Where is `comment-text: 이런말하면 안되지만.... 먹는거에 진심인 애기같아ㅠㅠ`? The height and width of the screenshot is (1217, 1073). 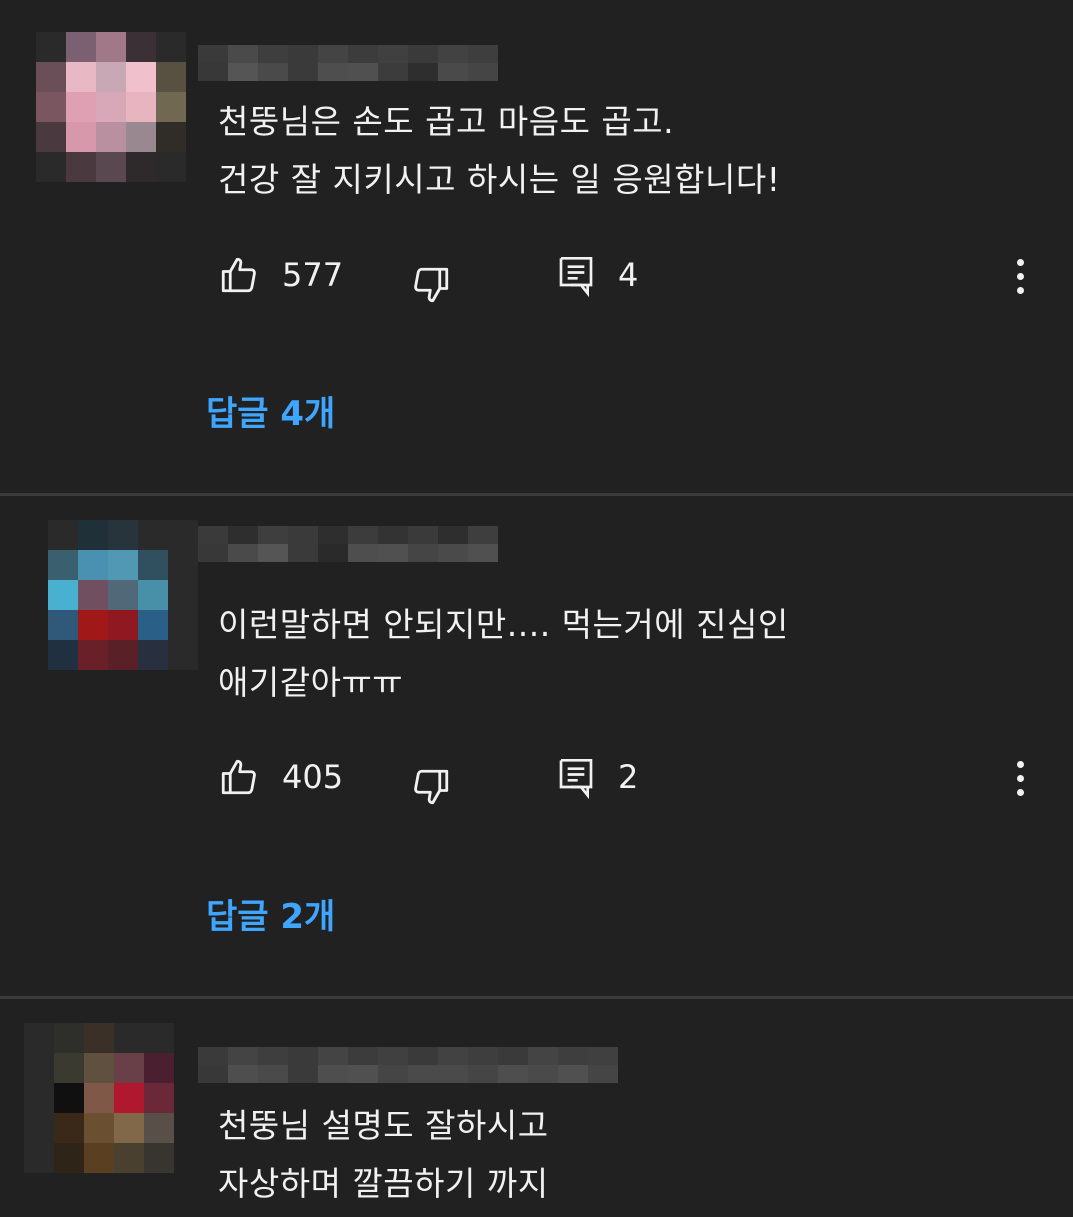
comment-text: 이런말하면 안되지만.... 먹는거에 진심인 애기같아ㅠㅠ is located at coordinates (503, 653).